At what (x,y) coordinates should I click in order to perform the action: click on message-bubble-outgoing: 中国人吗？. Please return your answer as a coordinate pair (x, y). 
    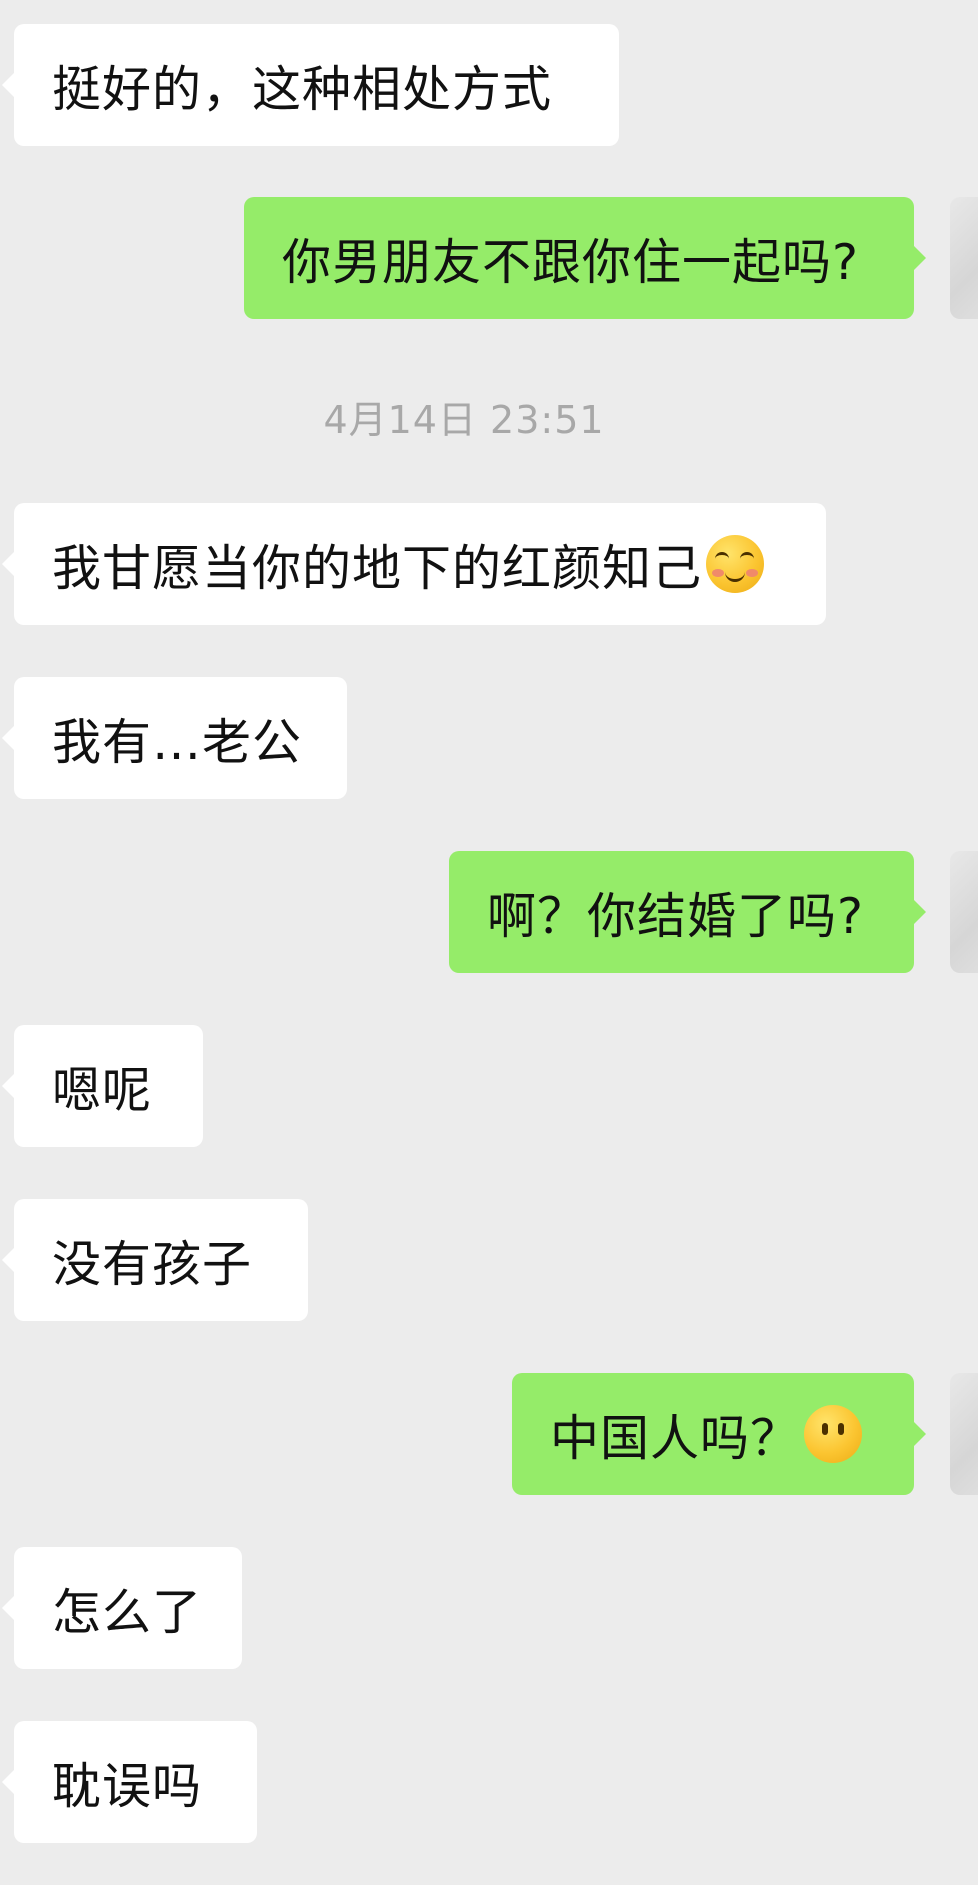
    Looking at the image, I should click on (719, 1434).